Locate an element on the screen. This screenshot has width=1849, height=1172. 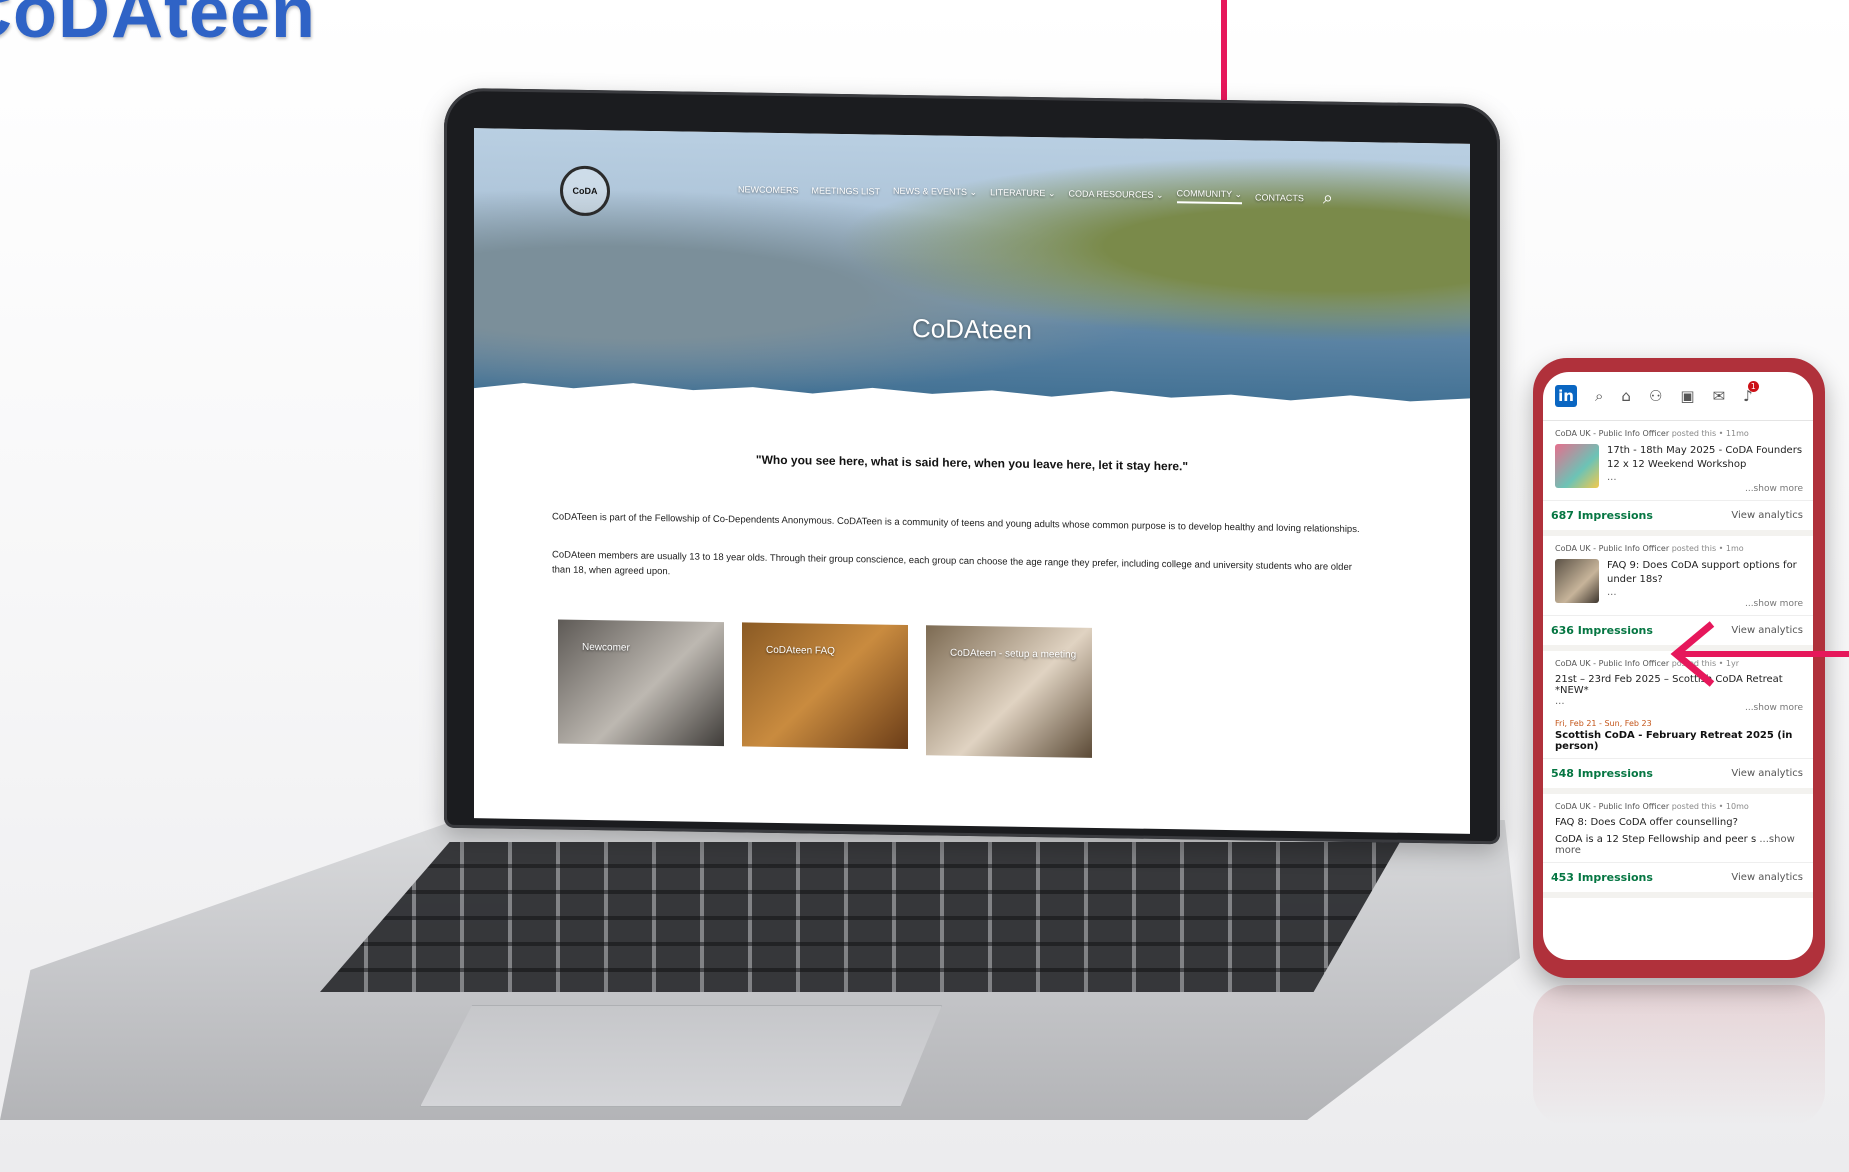
impressions-count: 548 Impressions is located at coordinates (1602, 773).